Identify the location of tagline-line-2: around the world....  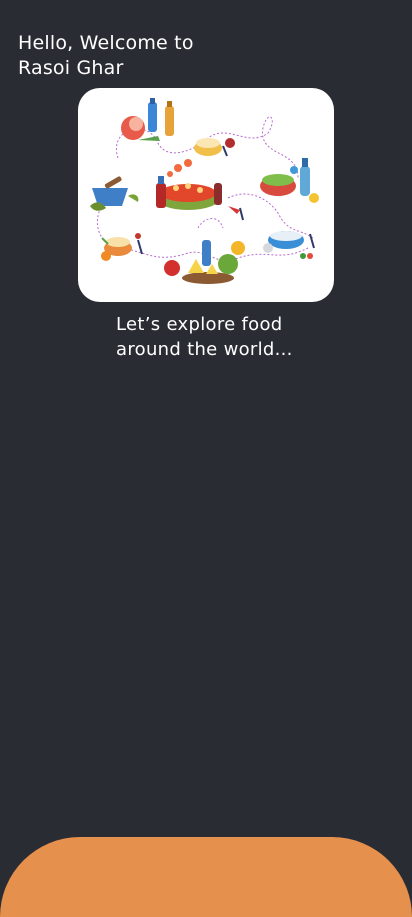
(204, 349).